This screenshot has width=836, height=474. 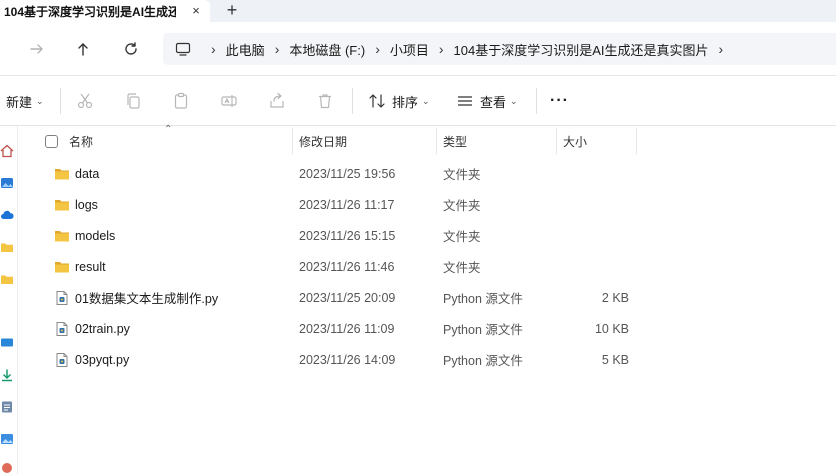 I want to click on file-name-cell: result, so click(x=174, y=266).